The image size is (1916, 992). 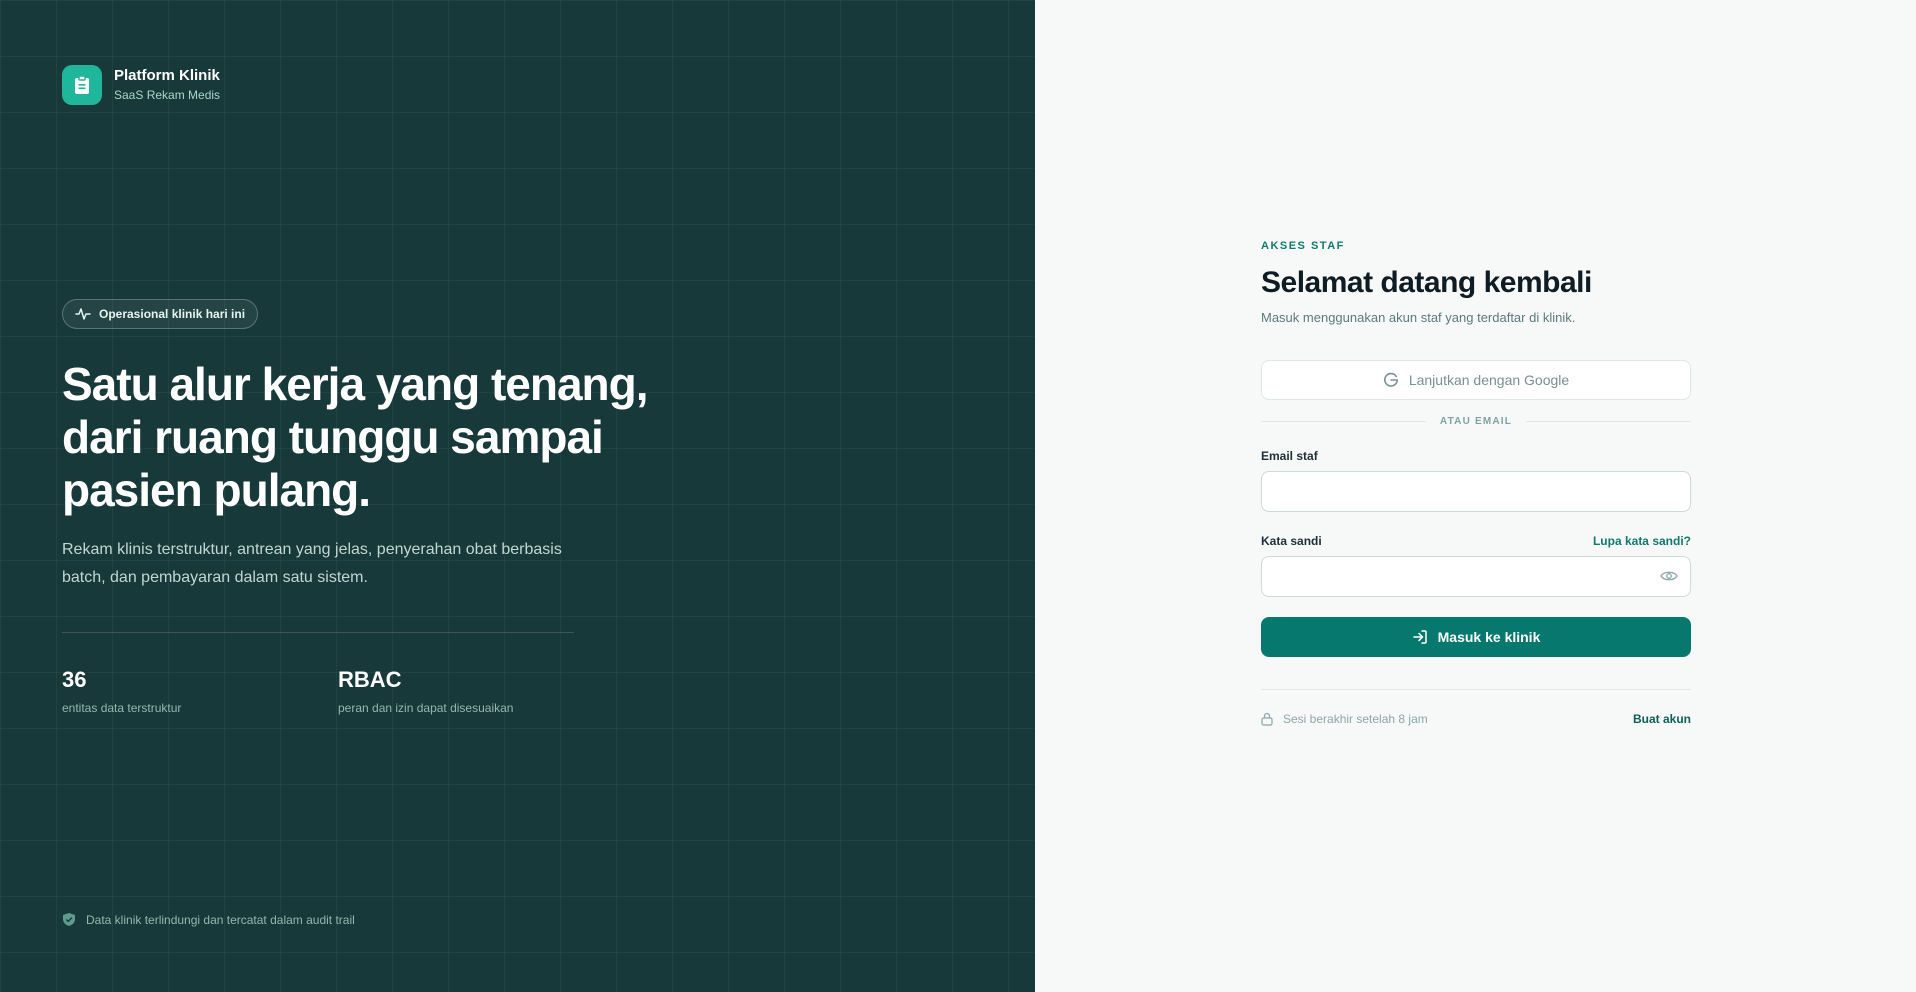 I want to click on headline-line: dari ruang tunggu sampai, so click(x=333, y=437).